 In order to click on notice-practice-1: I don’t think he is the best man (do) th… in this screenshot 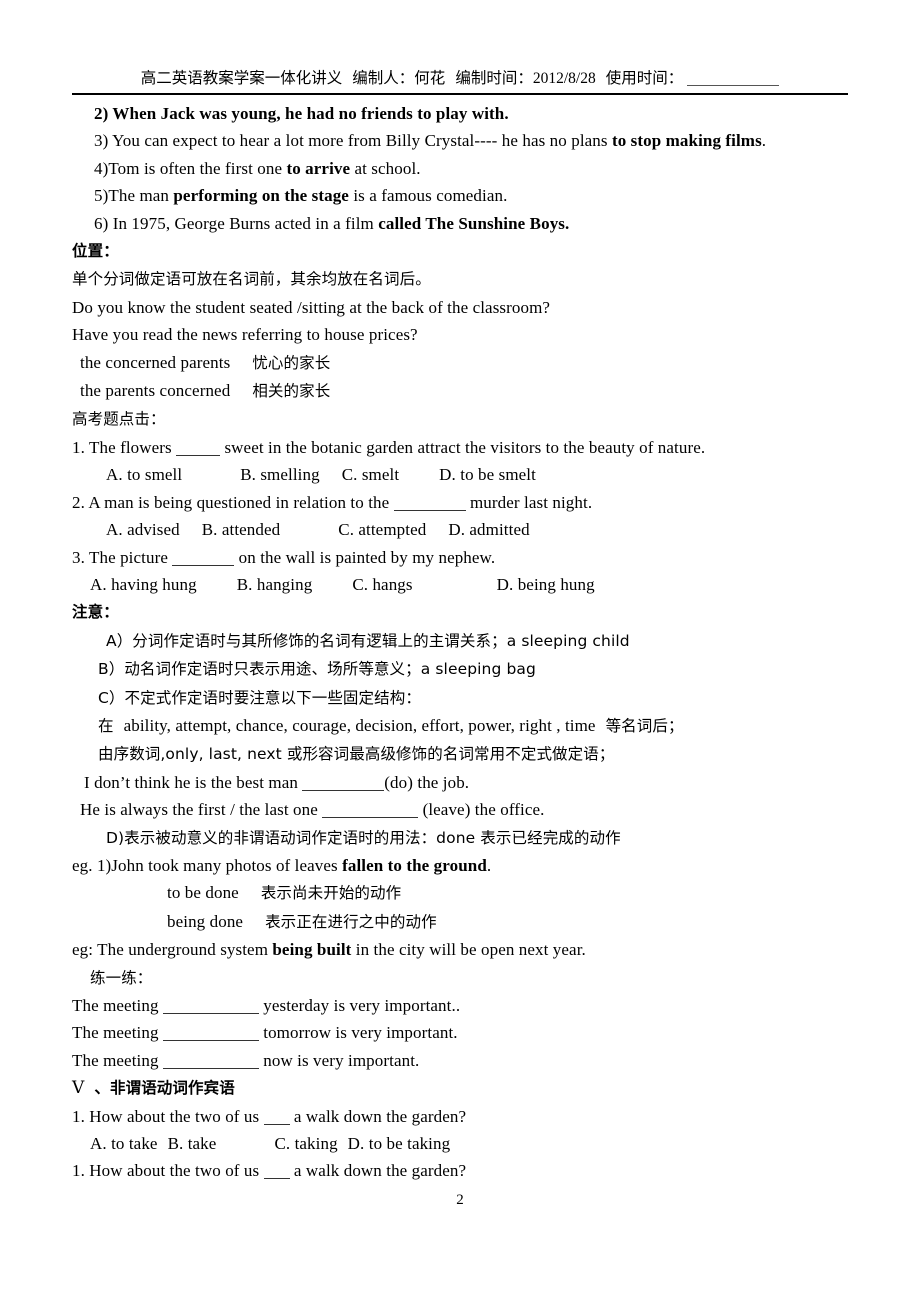, I will do `click(467, 782)`.